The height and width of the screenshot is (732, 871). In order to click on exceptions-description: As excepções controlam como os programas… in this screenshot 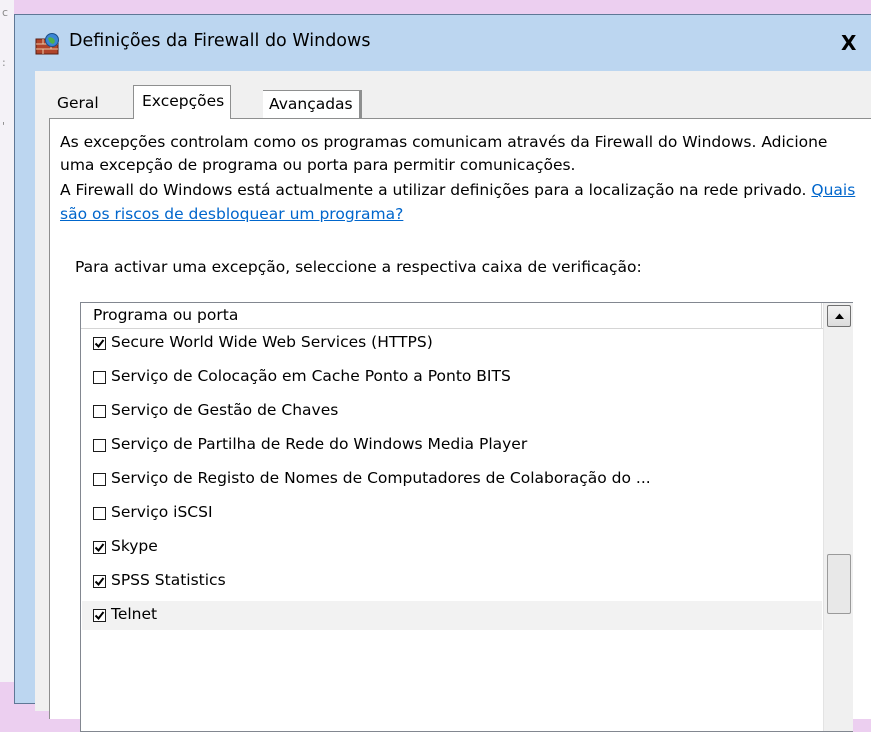, I will do `click(444, 153)`.